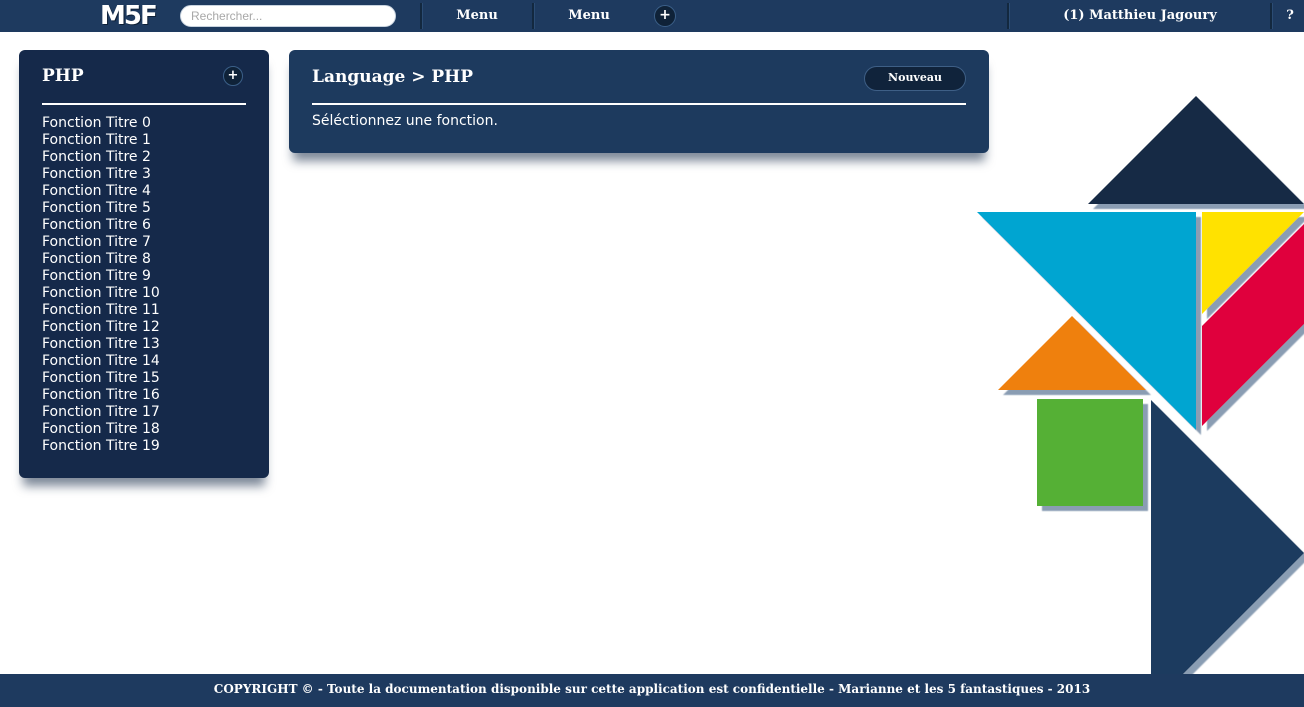 The image size is (1304, 707). I want to click on function-item: Fonction Titre 11, so click(101, 310).